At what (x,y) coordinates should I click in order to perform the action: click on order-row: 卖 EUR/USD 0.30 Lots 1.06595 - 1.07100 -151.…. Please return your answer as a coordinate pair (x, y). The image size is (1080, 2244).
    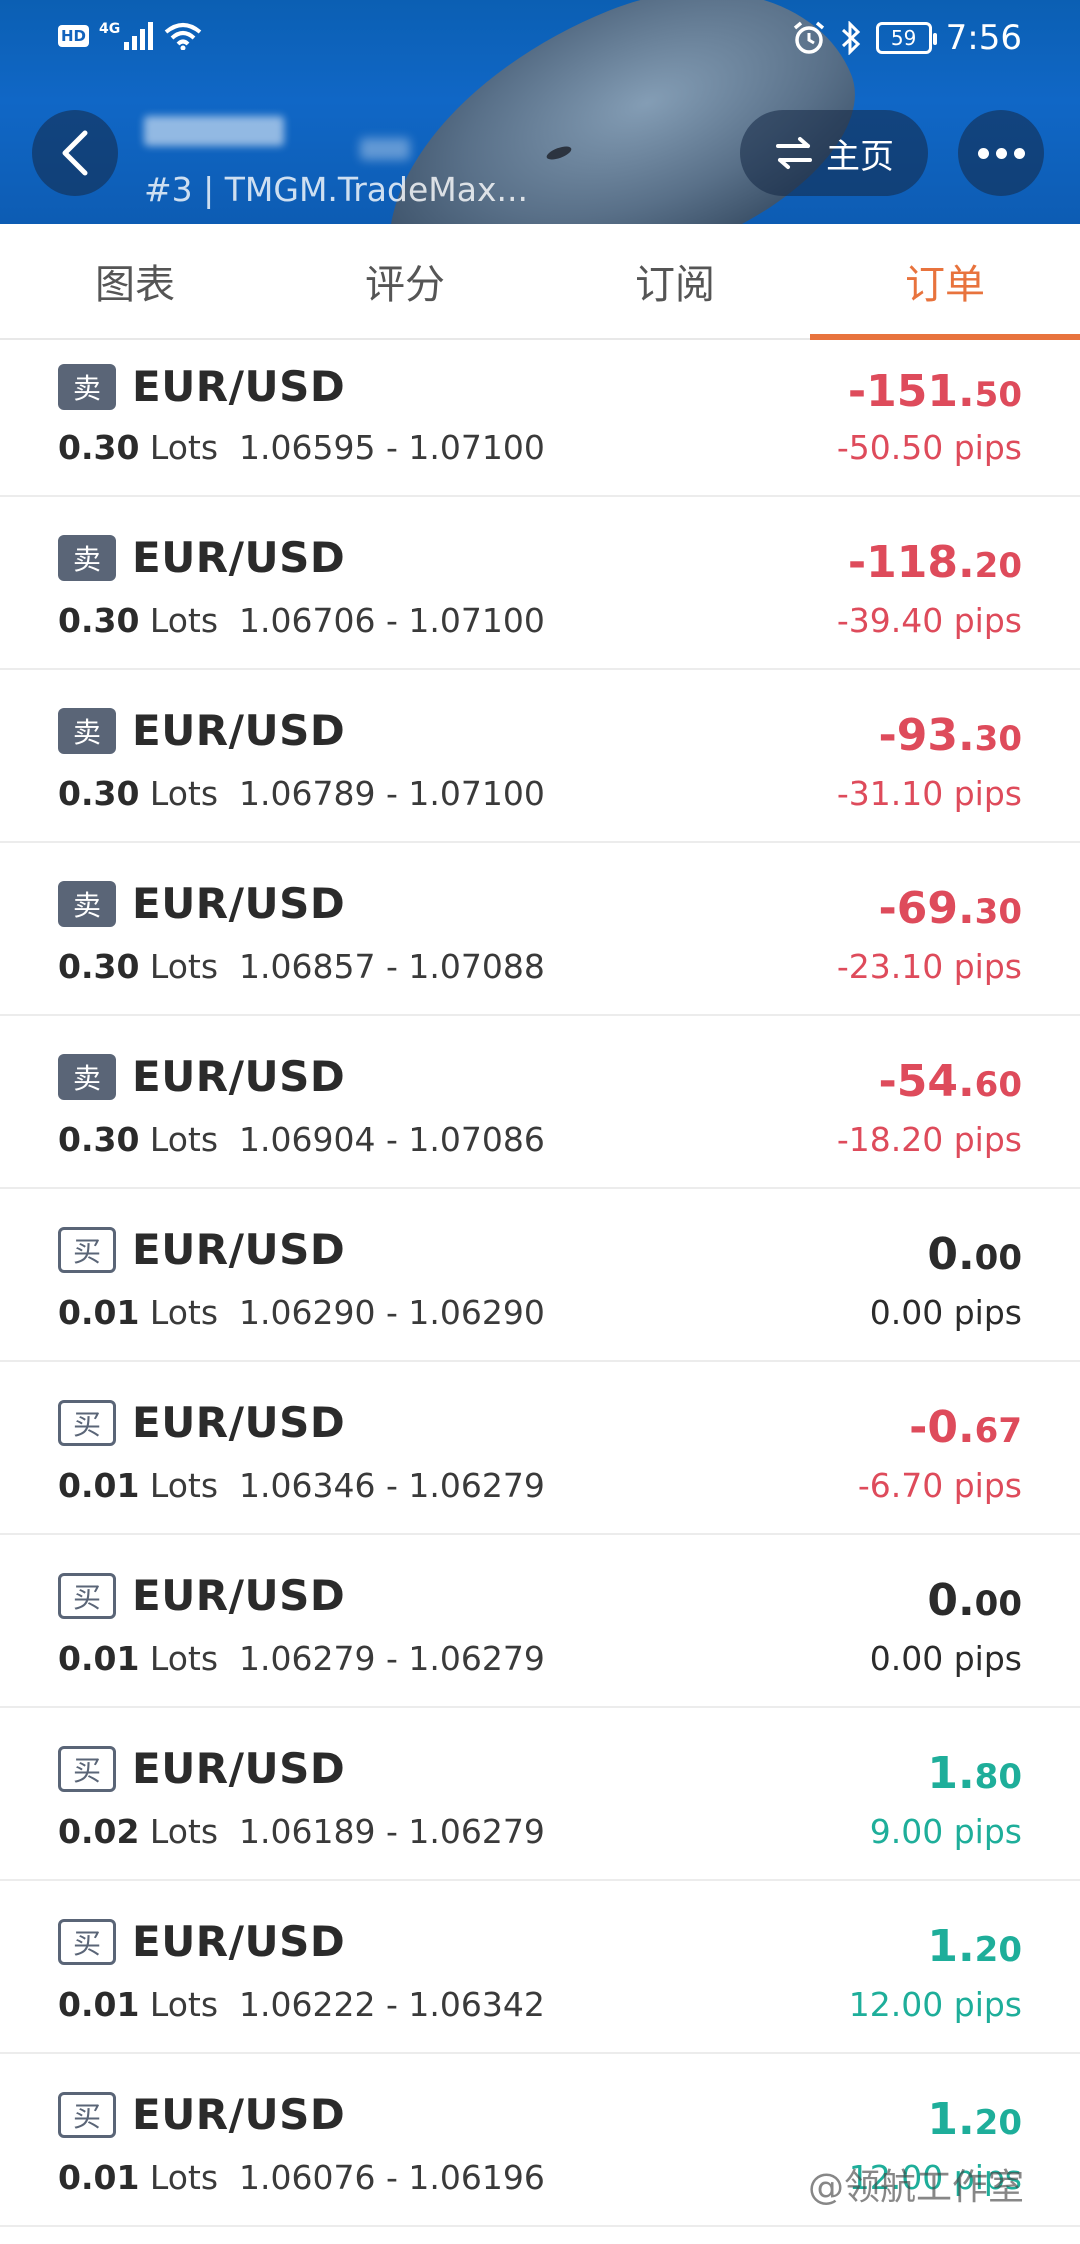
    Looking at the image, I should click on (540, 418).